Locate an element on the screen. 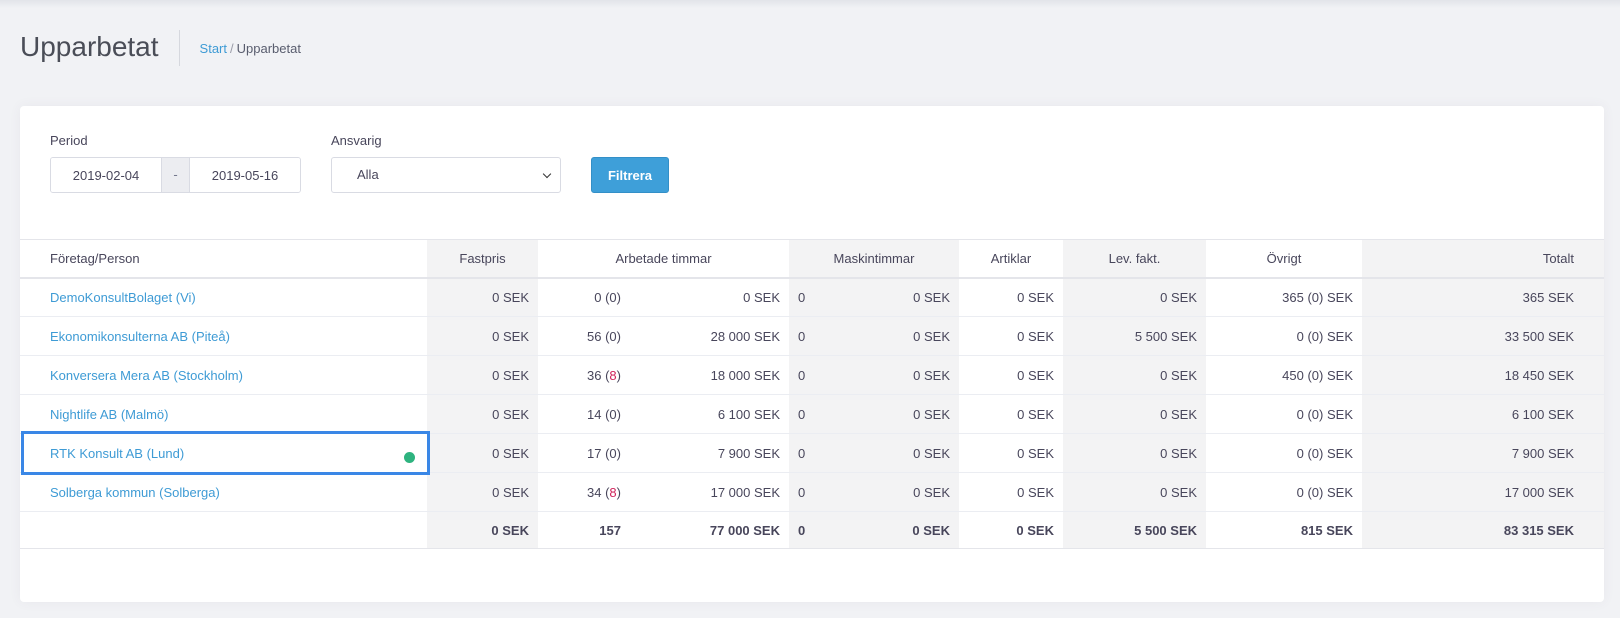 The width and height of the screenshot is (1620, 618). totals-label-cell is located at coordinates (223, 530).